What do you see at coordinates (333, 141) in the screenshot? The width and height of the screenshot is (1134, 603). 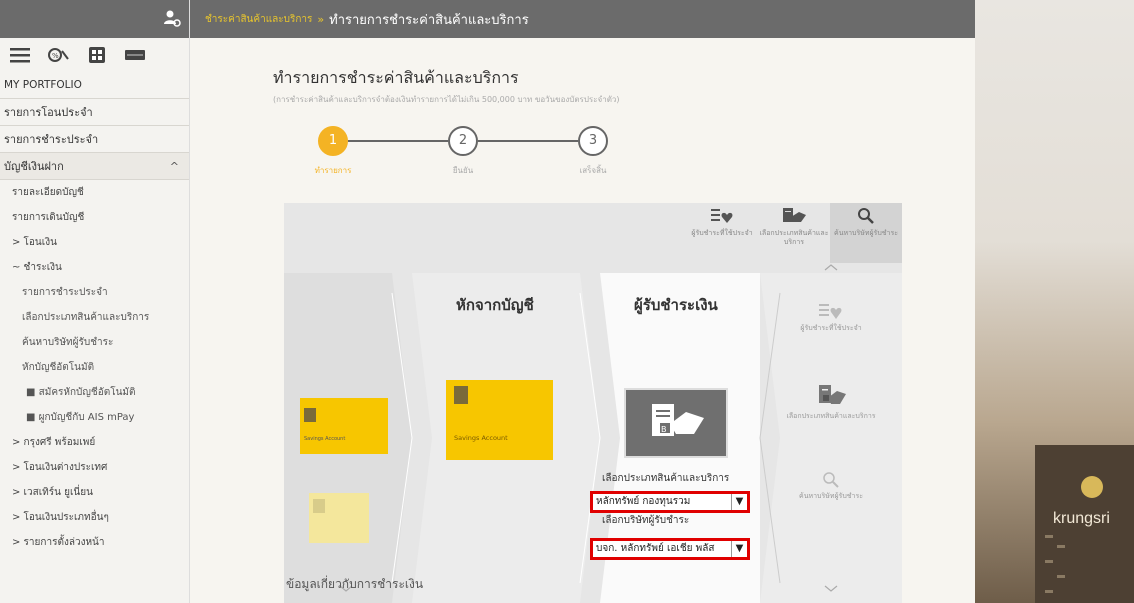 I see `step-1-circle: 1` at bounding box center [333, 141].